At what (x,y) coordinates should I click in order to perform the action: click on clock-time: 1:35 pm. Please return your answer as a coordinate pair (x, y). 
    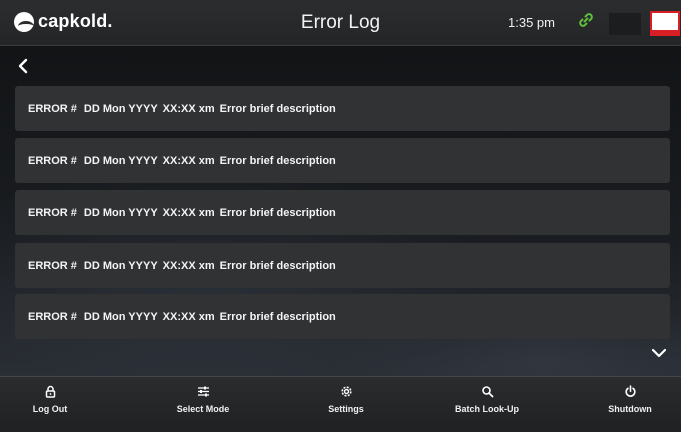
    Looking at the image, I should click on (531, 22).